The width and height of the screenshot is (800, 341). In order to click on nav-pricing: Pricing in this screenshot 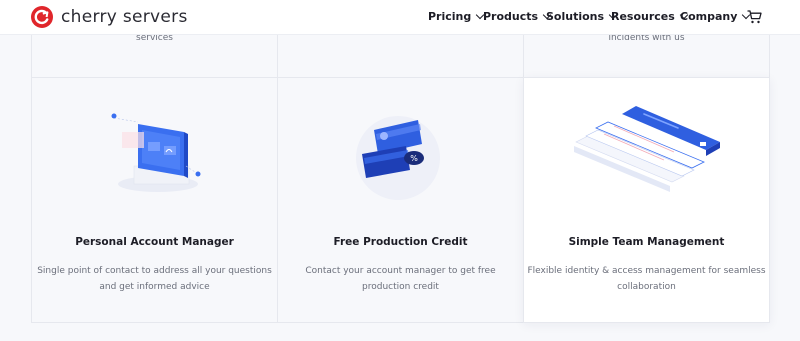, I will do `click(456, 16)`.